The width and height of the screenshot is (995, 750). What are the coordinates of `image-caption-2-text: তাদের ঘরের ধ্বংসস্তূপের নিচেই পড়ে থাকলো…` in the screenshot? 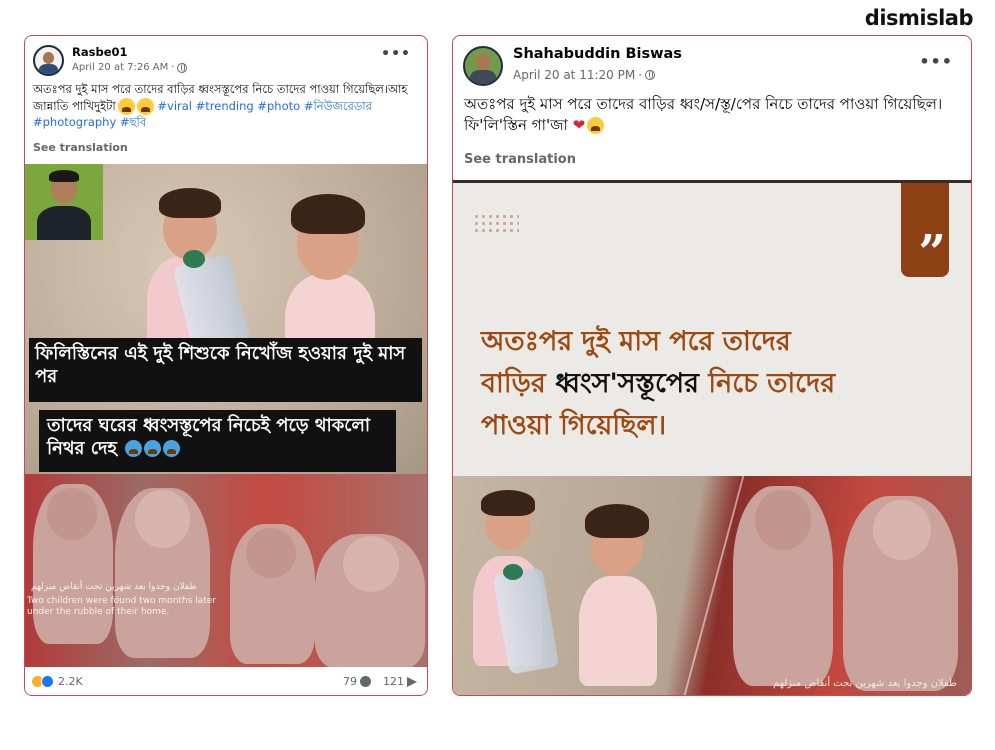 It's located at (209, 437).